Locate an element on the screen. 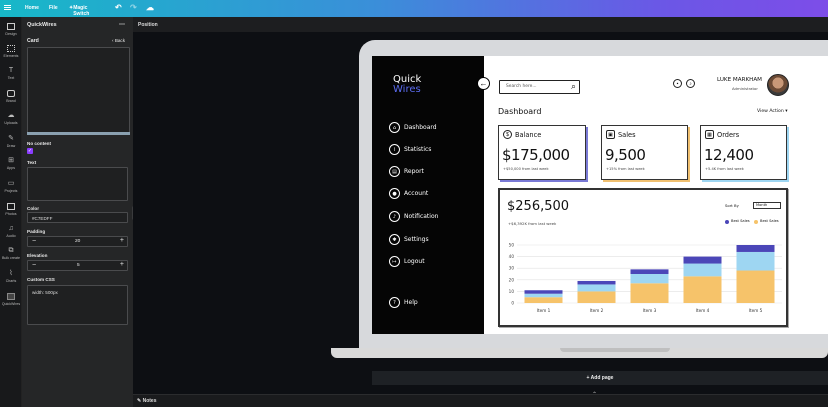 The width and height of the screenshot is (828, 407). nav-account: ● Account is located at coordinates (408, 193).